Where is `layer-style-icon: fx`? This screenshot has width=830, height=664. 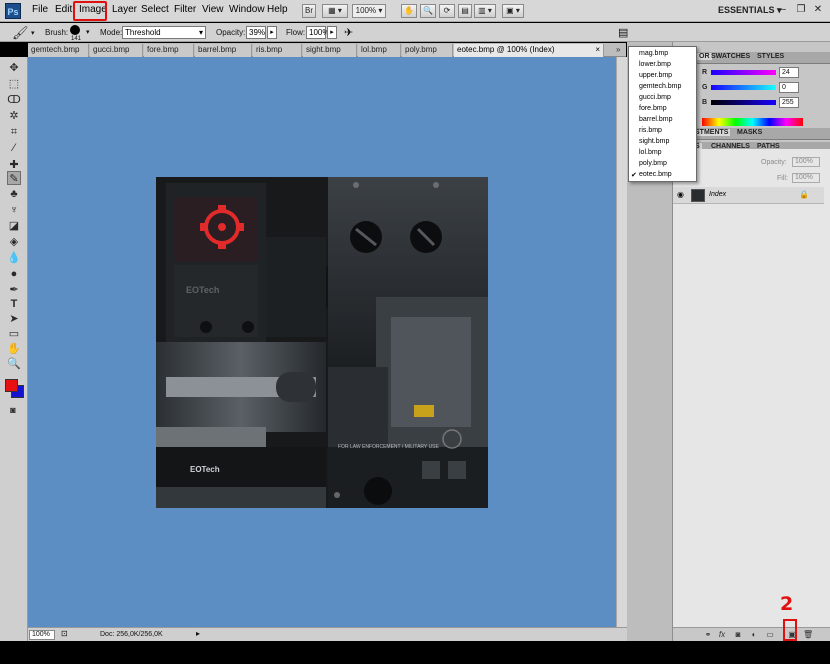 layer-style-icon: fx is located at coordinates (722, 635).